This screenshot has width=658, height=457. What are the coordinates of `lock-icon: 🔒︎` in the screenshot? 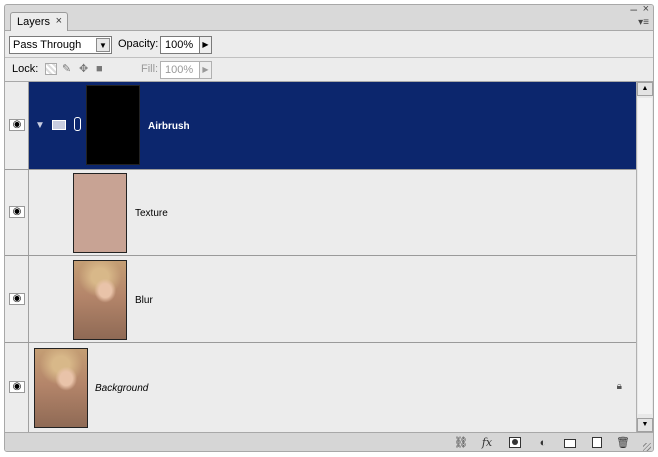 It's located at (619, 386).